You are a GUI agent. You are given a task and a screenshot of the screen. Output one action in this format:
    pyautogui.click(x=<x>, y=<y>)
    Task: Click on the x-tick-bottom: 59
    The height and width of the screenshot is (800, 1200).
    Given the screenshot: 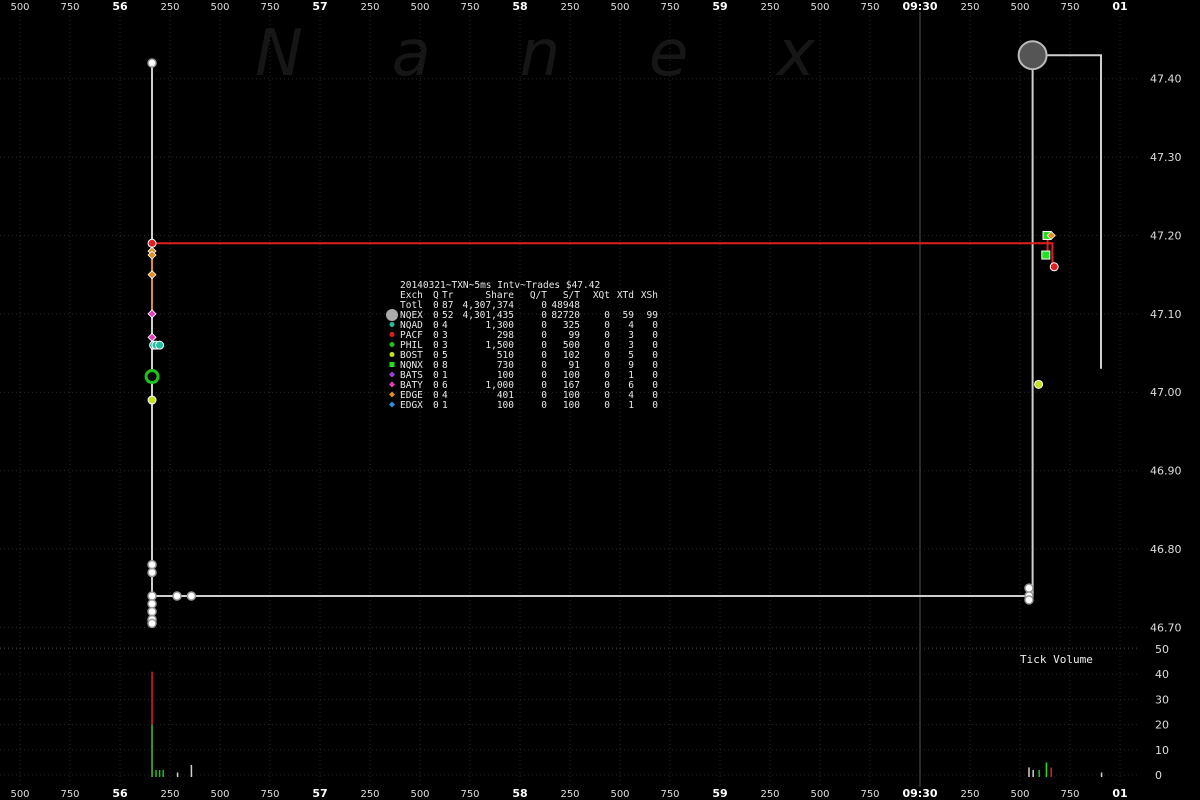 What is the action you would take?
    pyautogui.click(x=719, y=793)
    